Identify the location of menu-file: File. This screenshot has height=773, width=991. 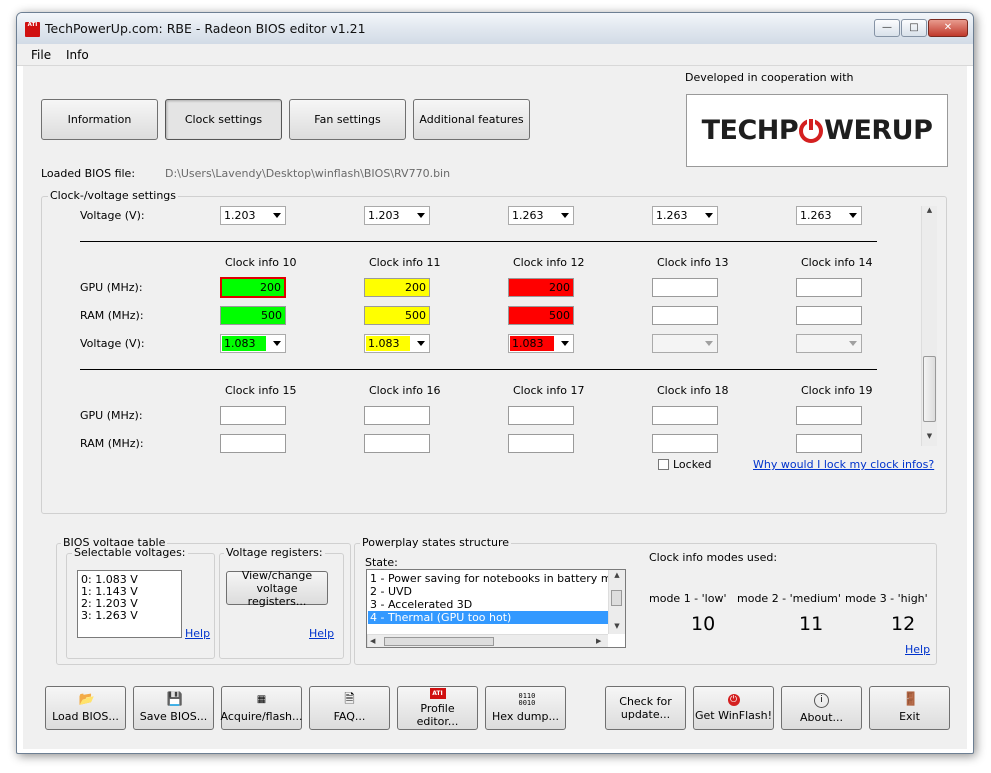
(41, 55).